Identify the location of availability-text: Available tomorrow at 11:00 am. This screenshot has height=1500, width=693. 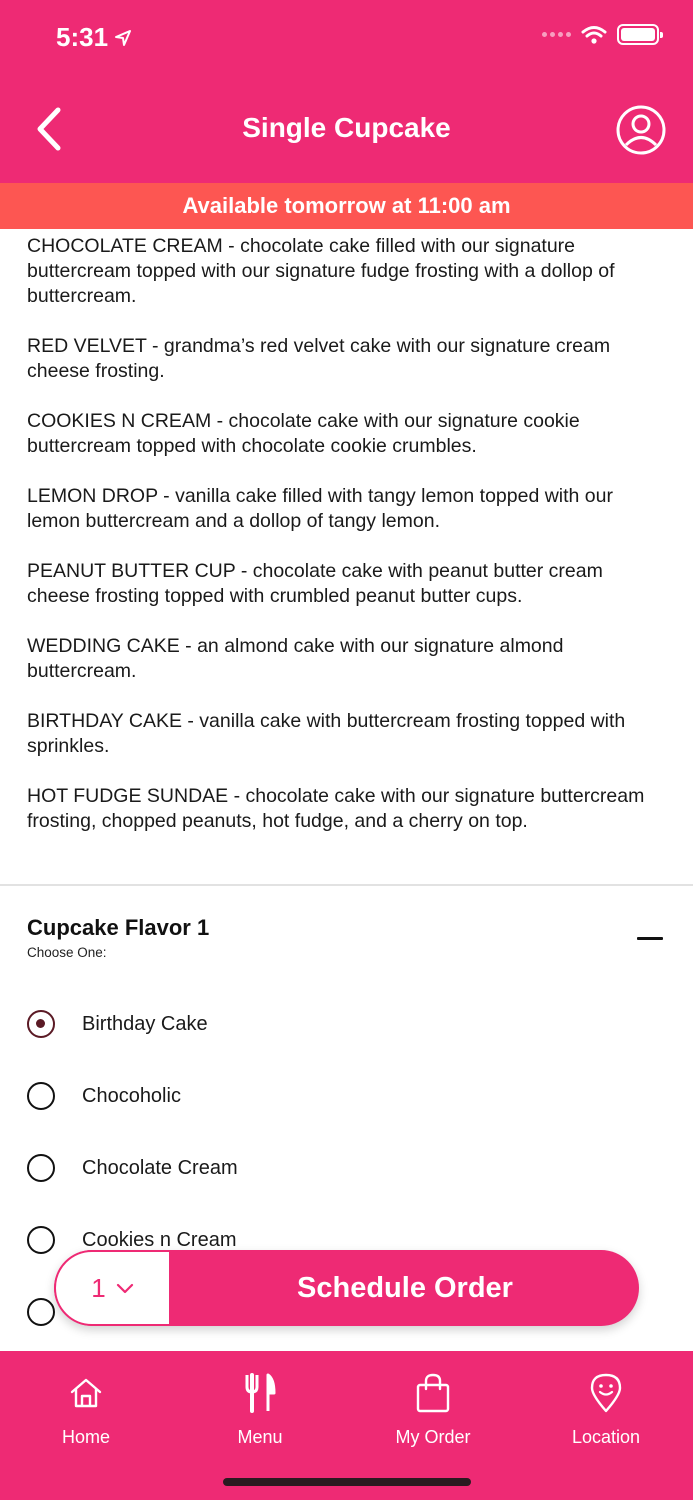
(346, 205).